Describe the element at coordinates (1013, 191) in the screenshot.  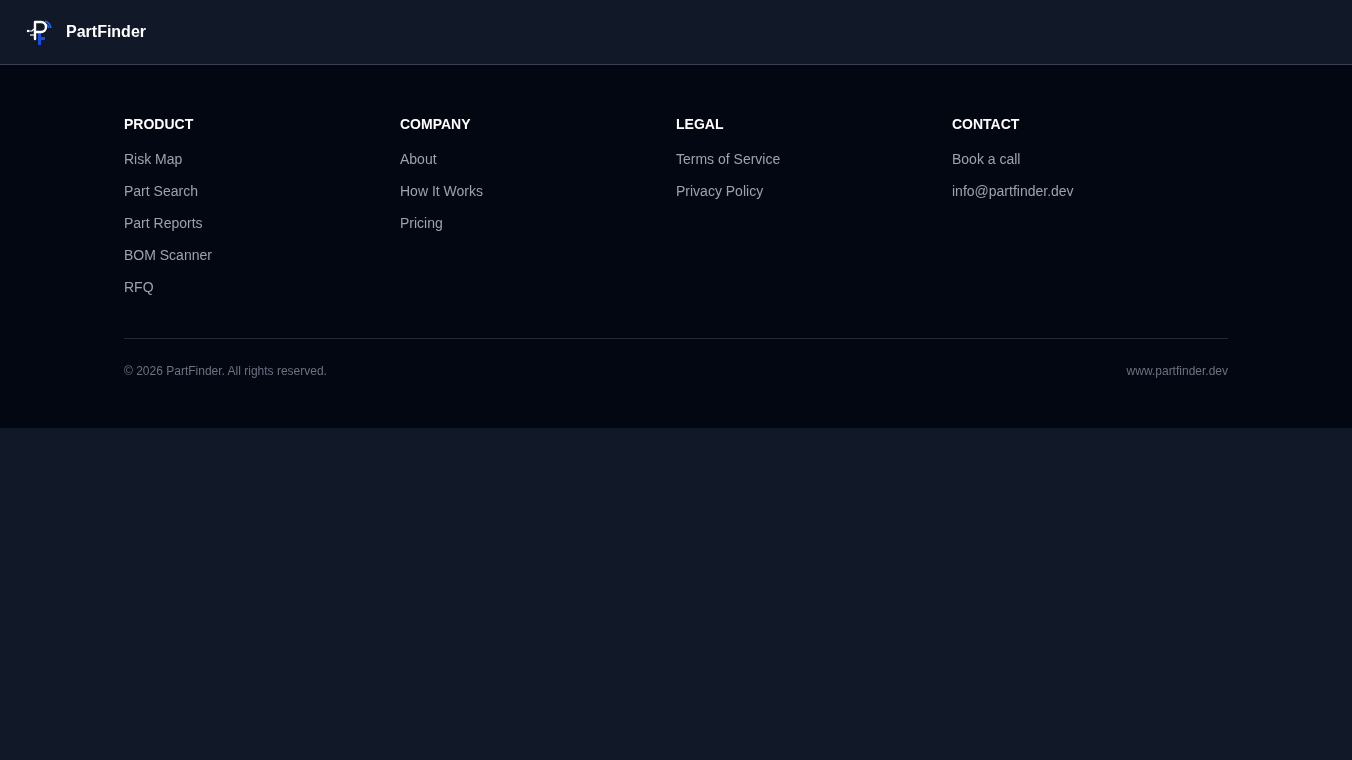
I see `footer-link: info@partfinder.dev` at that location.